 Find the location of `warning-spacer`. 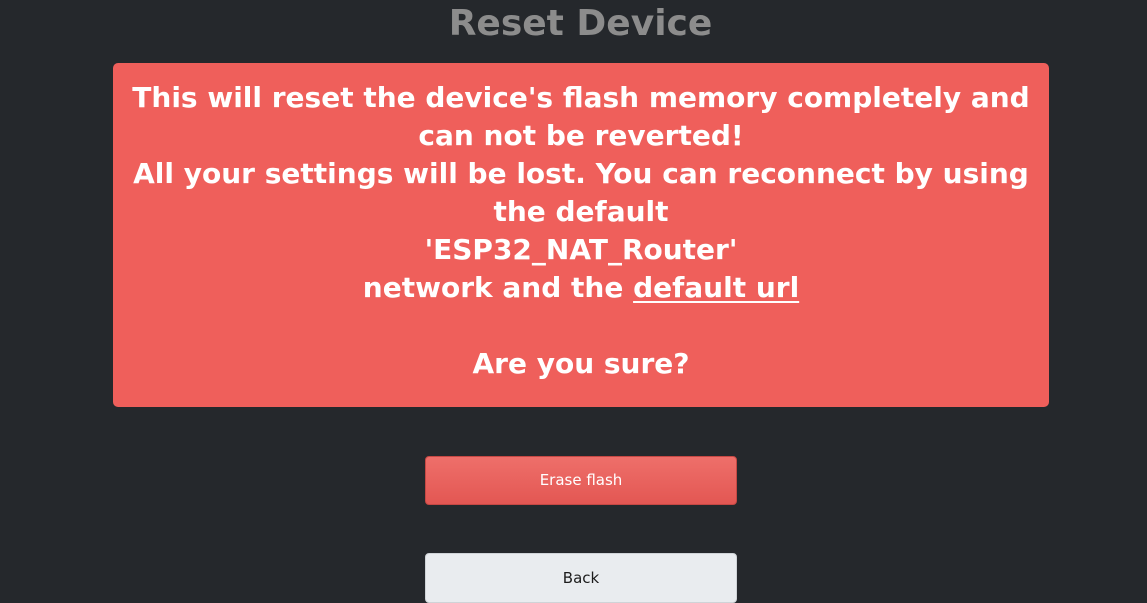

warning-spacer is located at coordinates (581, 326).